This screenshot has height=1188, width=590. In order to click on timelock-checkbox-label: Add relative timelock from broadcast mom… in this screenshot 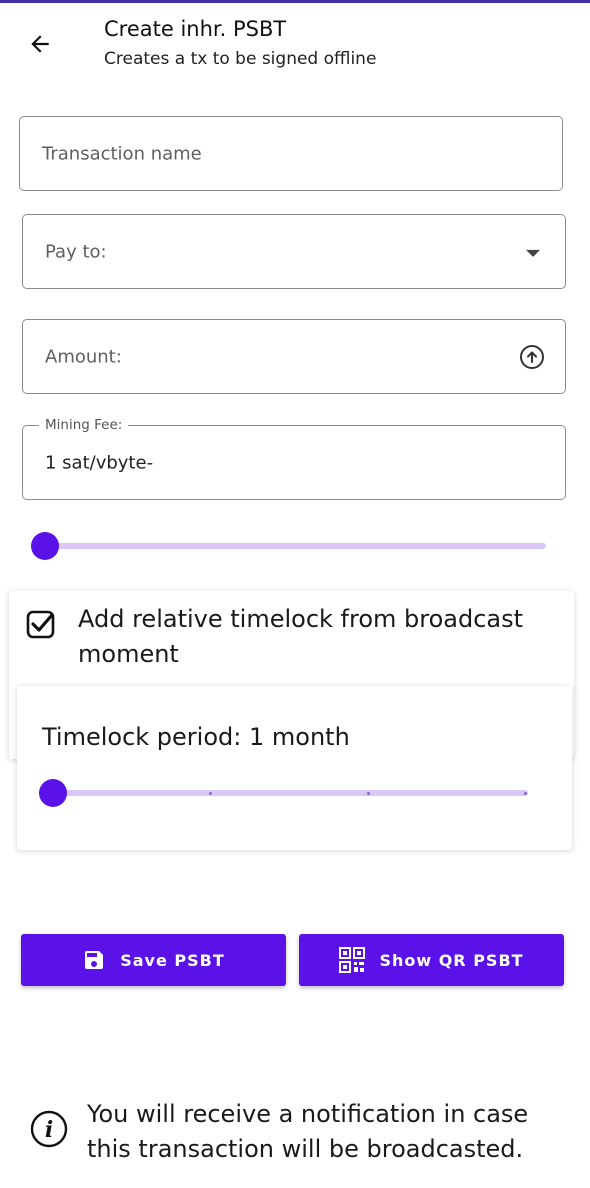, I will do `click(313, 637)`.